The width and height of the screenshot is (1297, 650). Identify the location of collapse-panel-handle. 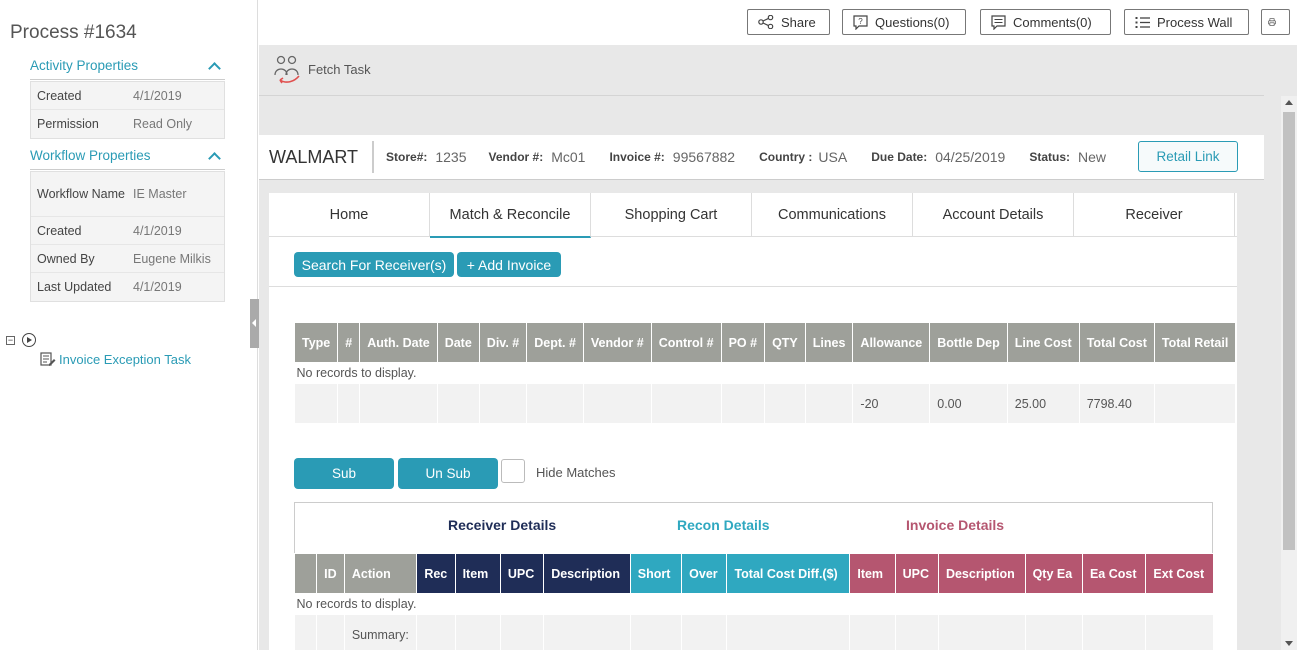
(254, 323).